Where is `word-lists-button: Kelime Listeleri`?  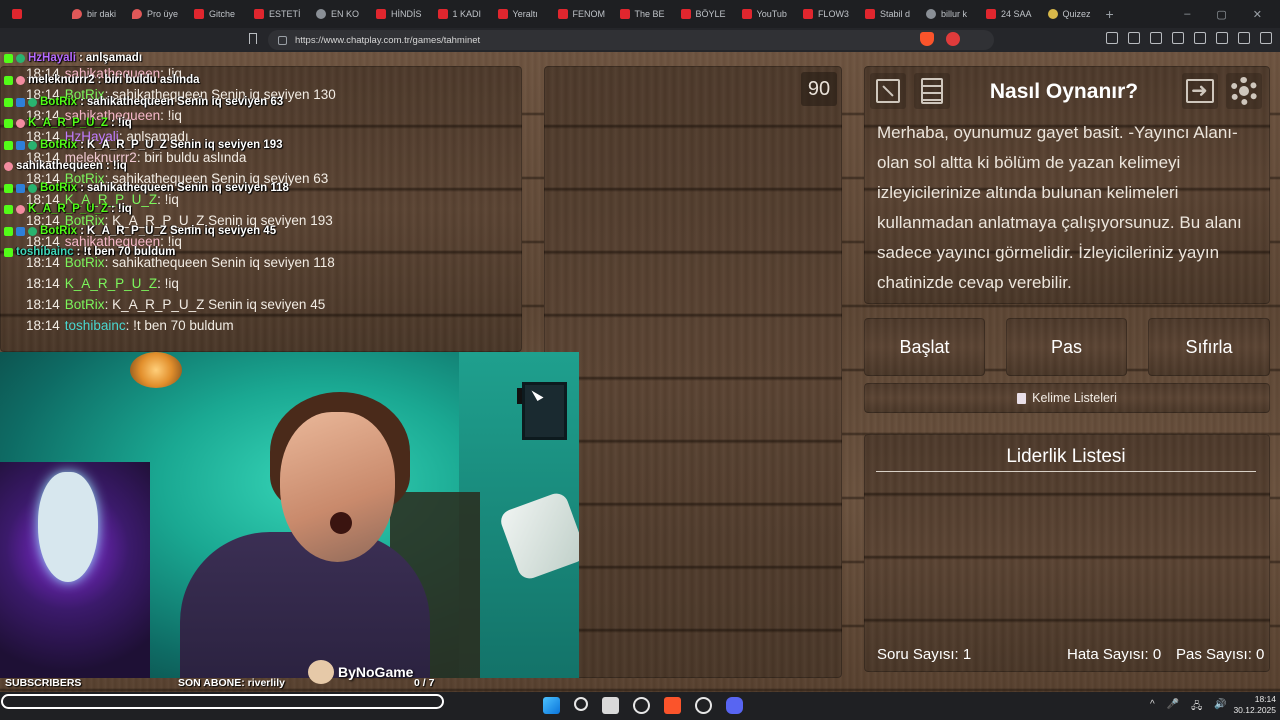 word-lists-button: Kelime Listeleri is located at coordinates (1067, 398).